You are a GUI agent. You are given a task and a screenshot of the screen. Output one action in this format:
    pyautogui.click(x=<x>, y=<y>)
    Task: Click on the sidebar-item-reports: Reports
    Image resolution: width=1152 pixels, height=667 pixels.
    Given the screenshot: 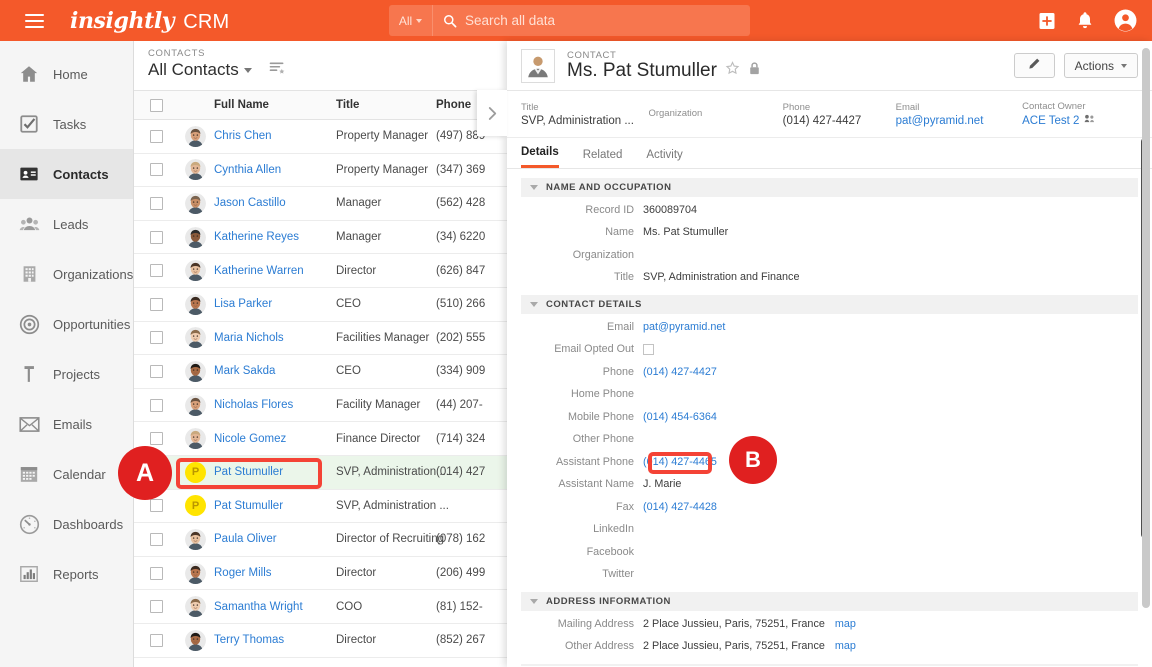 What is the action you would take?
    pyautogui.click(x=66, y=574)
    